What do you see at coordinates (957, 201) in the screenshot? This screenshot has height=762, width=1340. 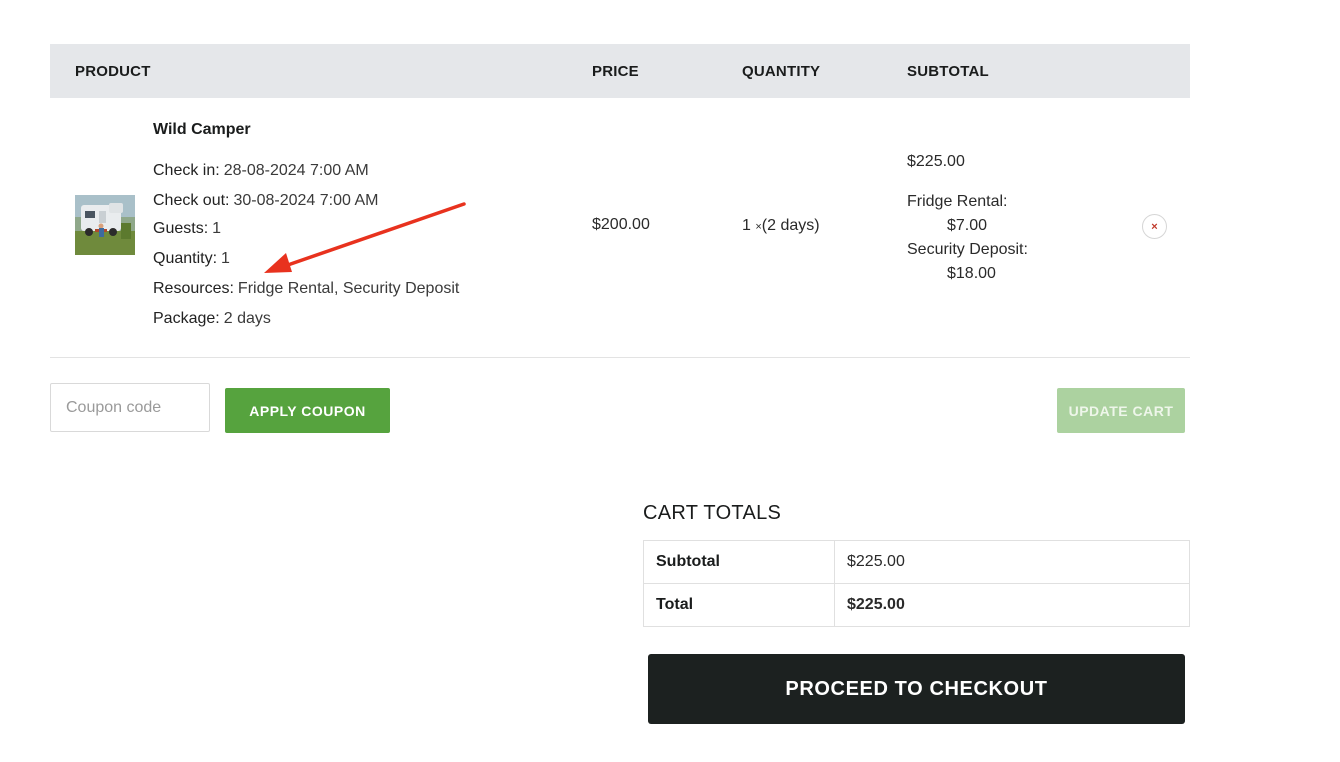 I see `subtotal-fridge-label: Fridge Rental:` at bounding box center [957, 201].